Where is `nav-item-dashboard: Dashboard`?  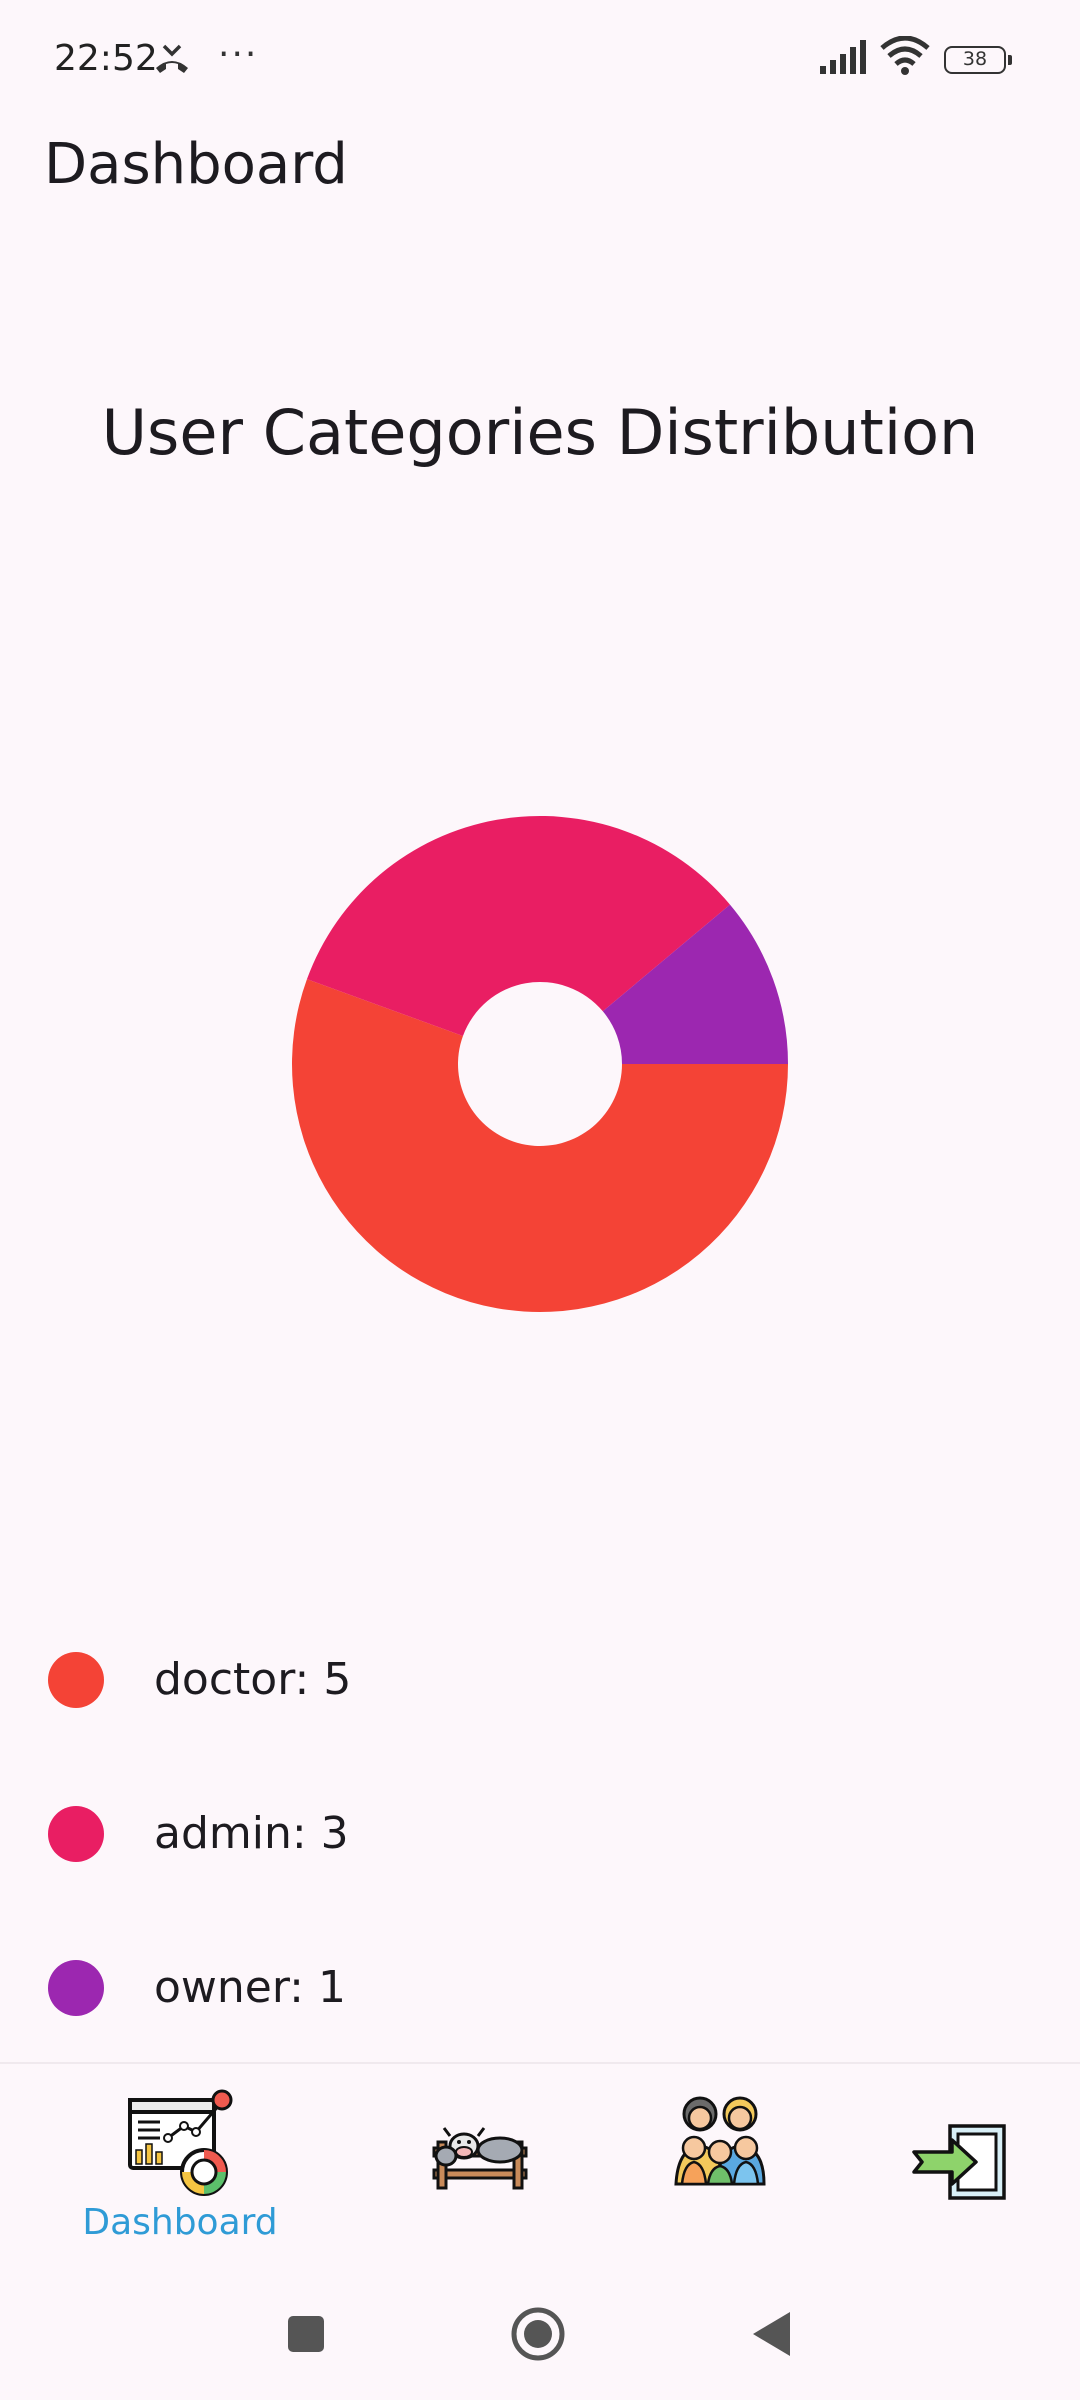
nav-item-dashboard: Dashboard is located at coordinates (180, 2168).